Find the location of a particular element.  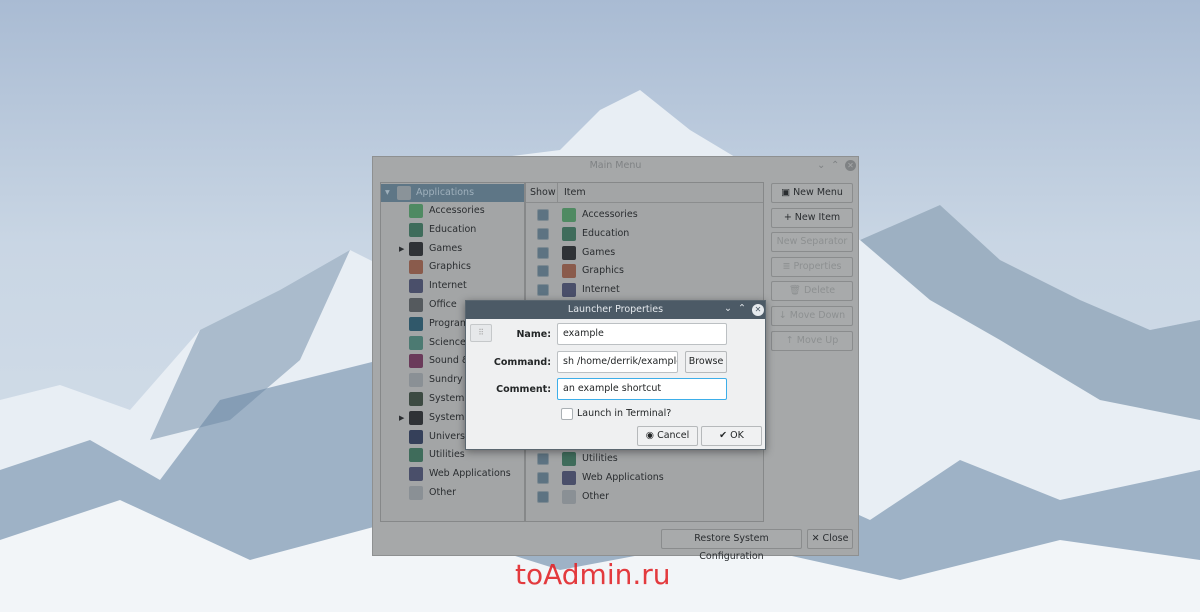

tree-item-label: Education is located at coordinates (453, 229).